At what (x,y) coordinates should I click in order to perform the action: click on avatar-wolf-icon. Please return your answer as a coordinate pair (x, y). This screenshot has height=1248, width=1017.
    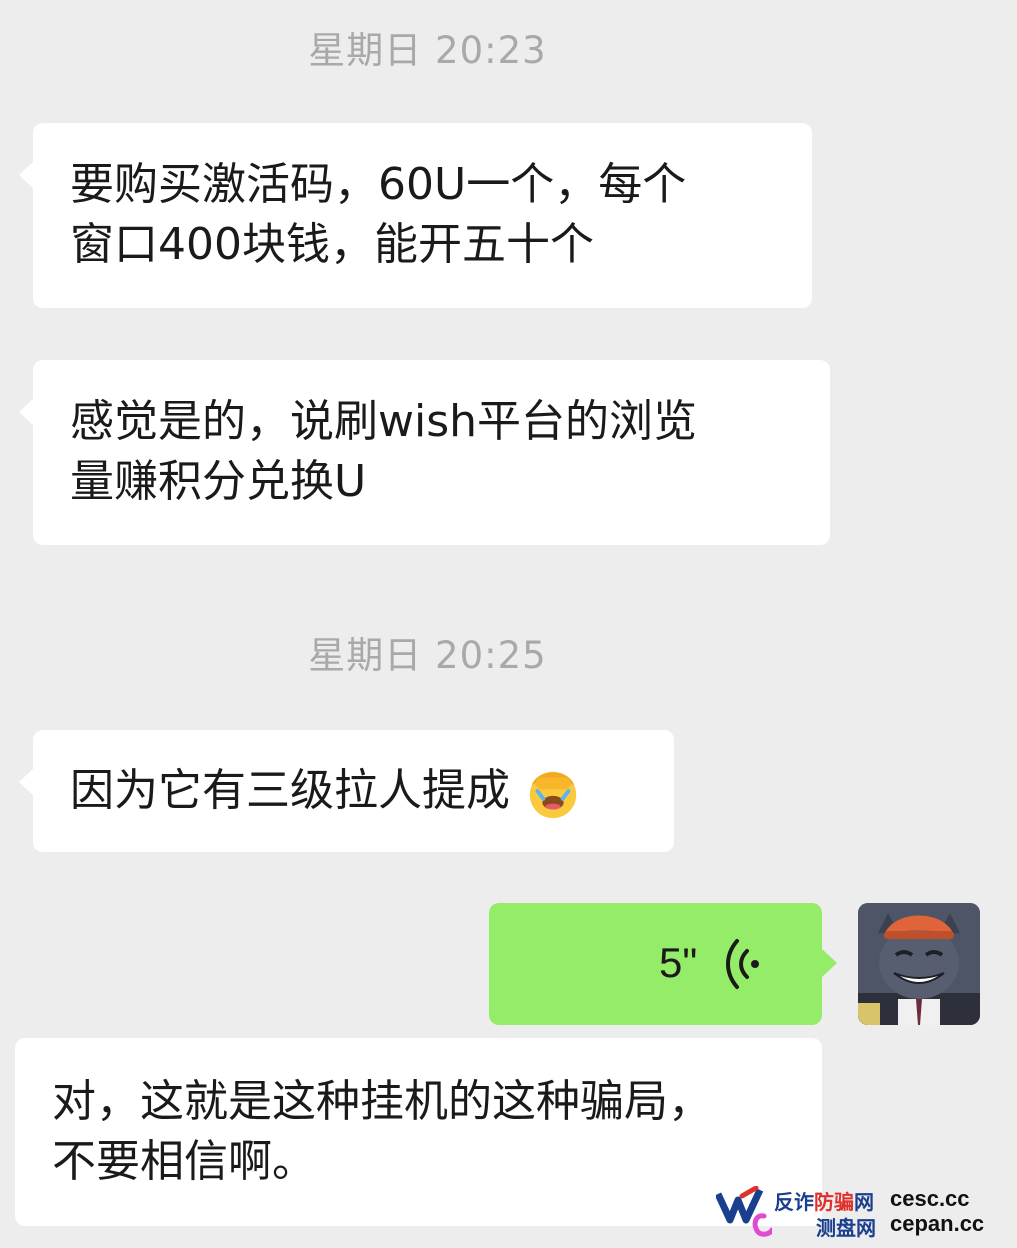
    Looking at the image, I should click on (919, 964).